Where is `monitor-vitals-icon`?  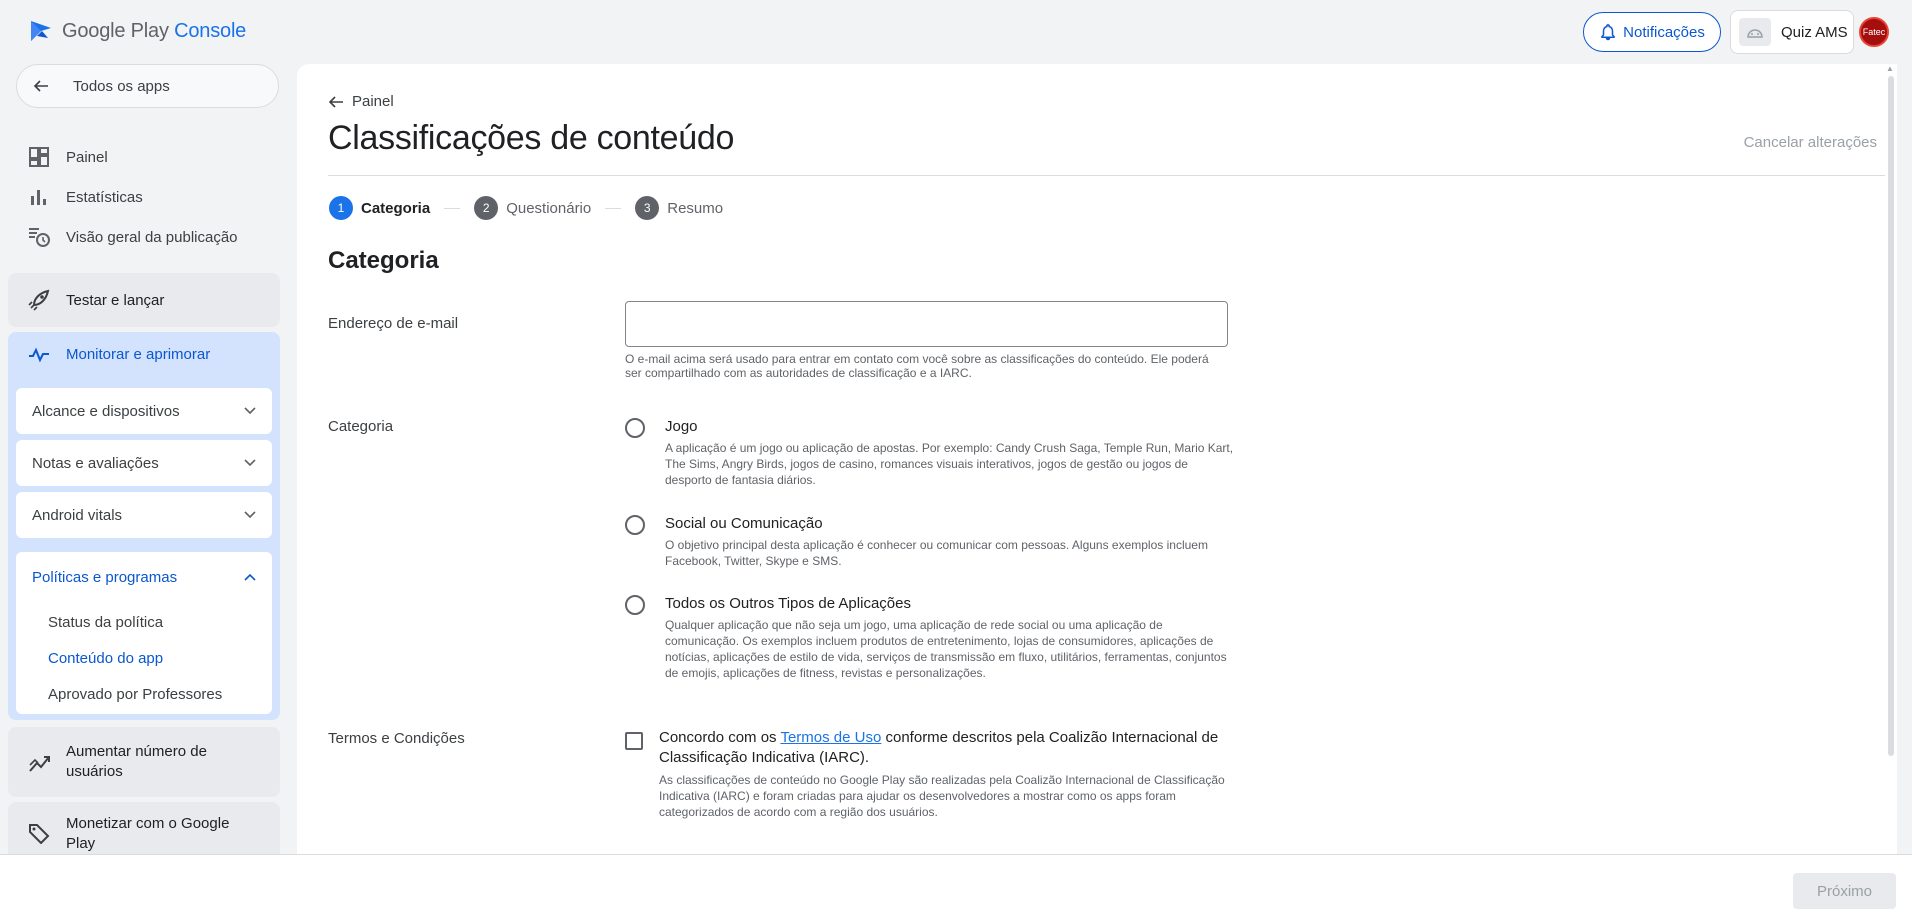
monitor-vitals-icon is located at coordinates (39, 355).